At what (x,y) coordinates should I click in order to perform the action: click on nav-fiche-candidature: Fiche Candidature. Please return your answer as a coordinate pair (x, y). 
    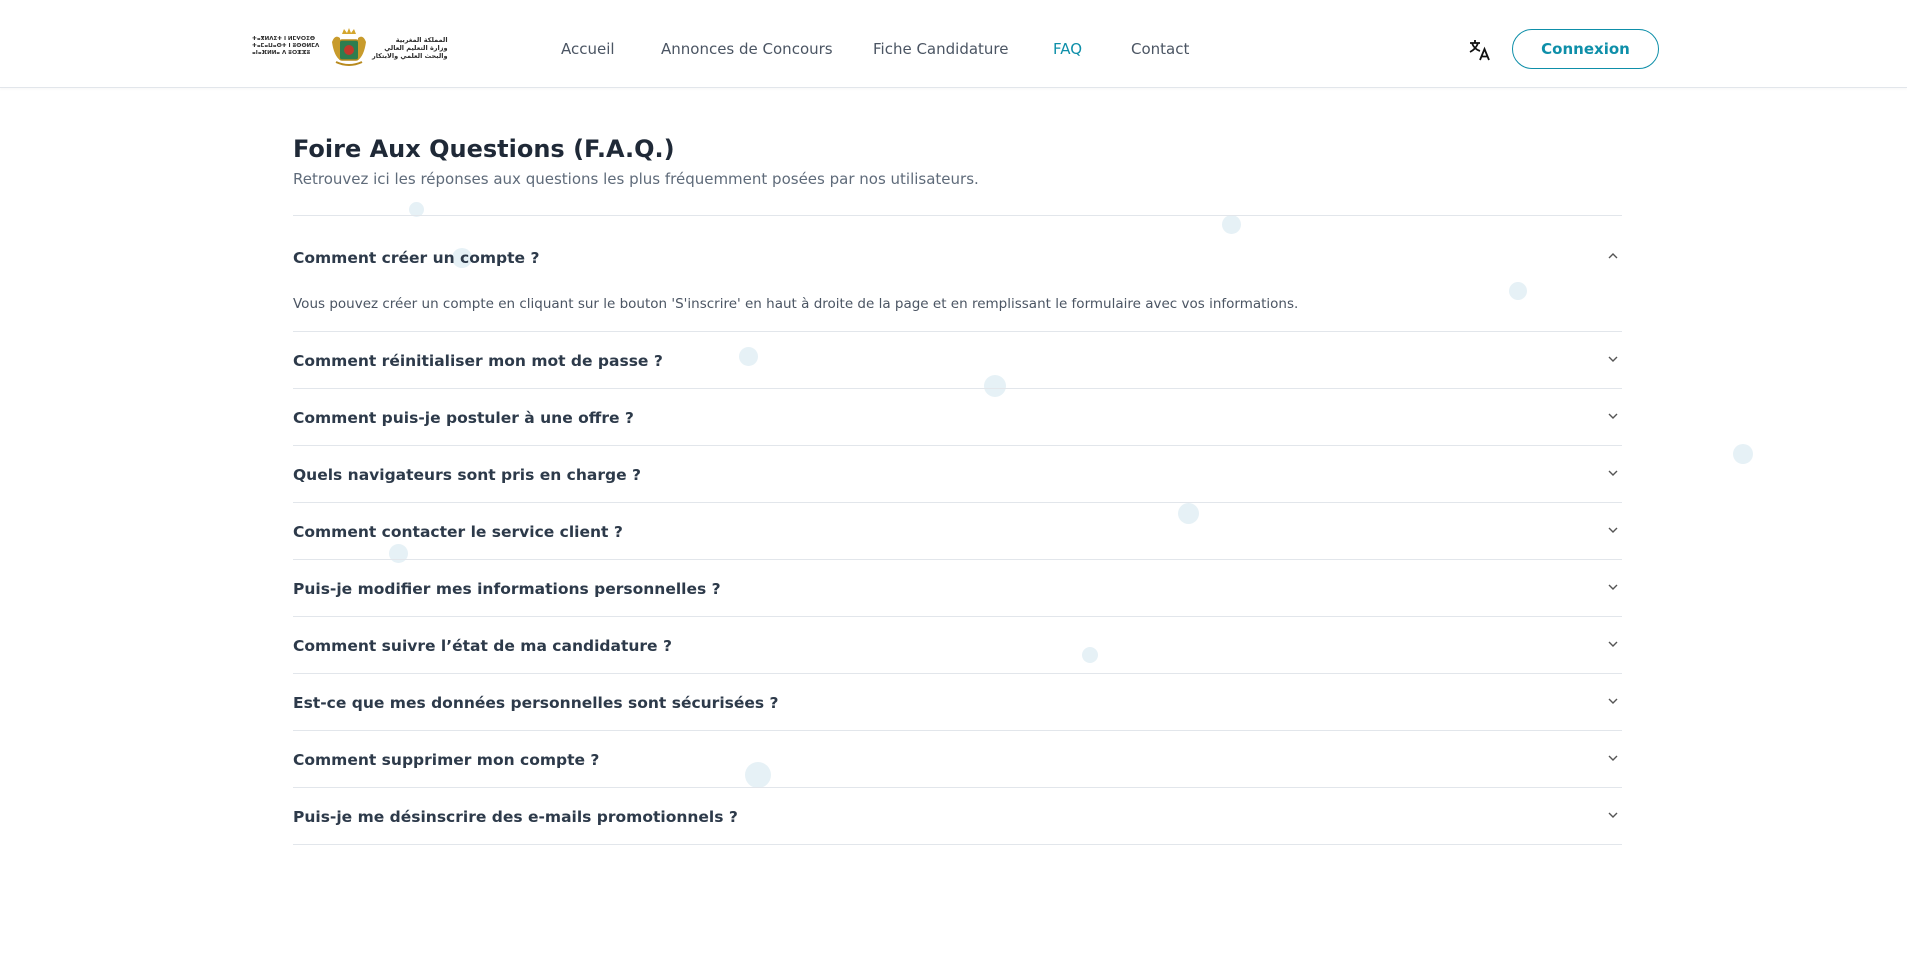
    Looking at the image, I should click on (940, 49).